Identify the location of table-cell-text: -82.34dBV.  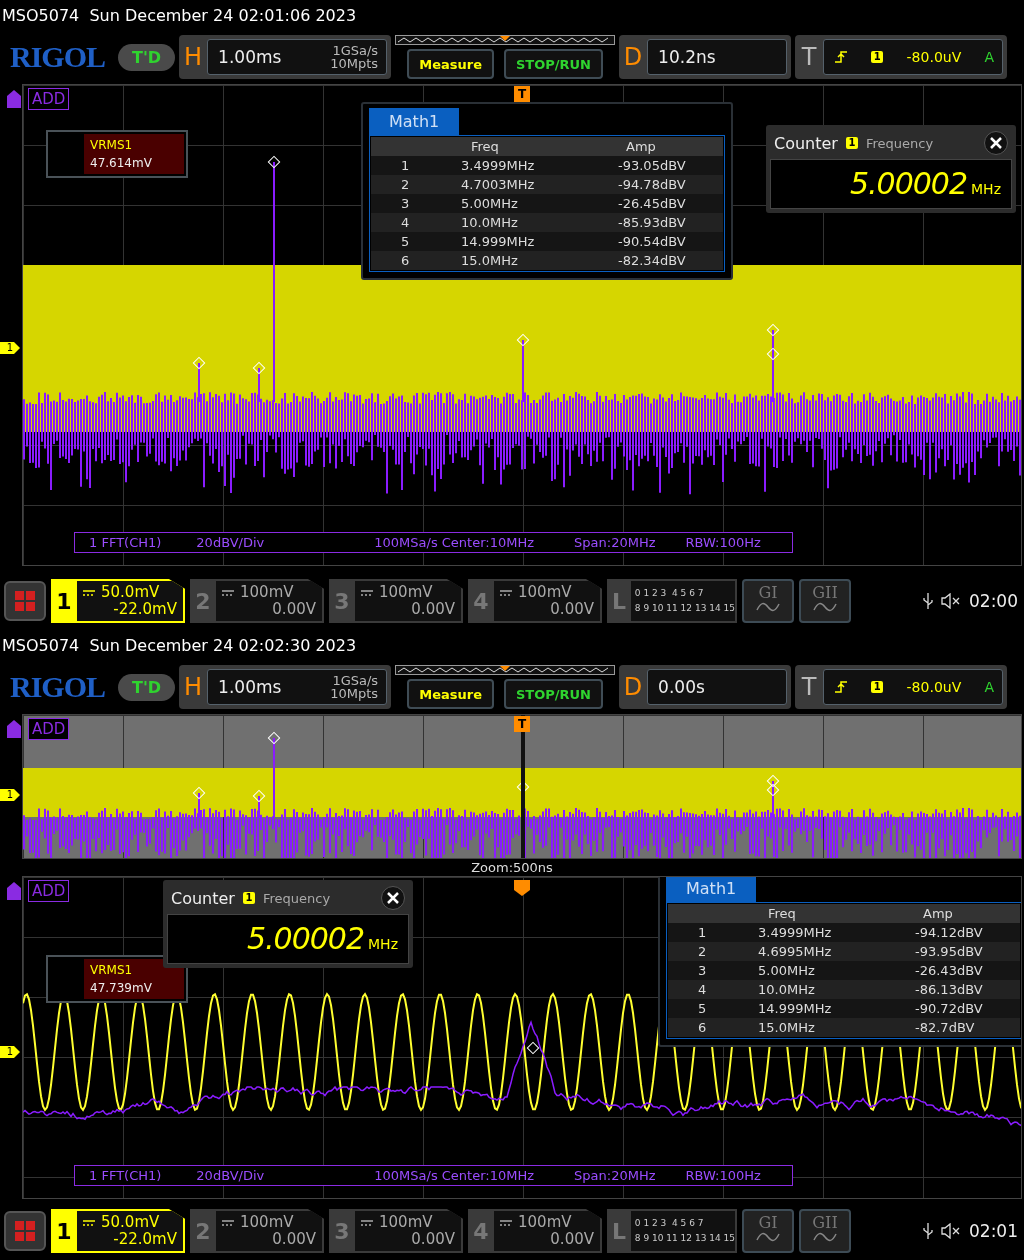
(652, 260).